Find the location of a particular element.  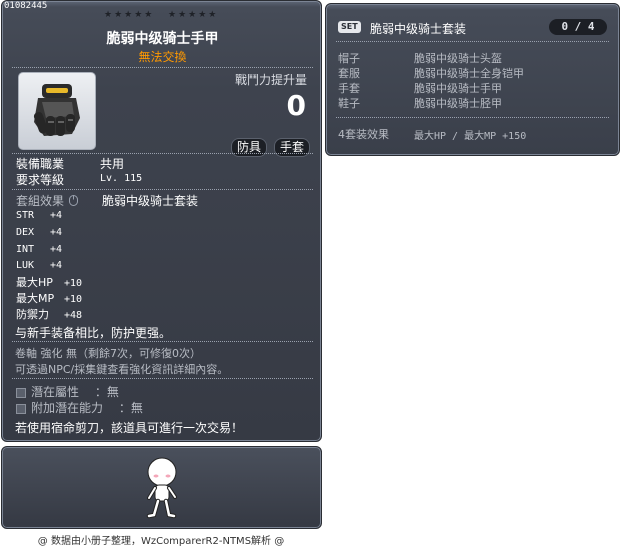

scissors-text: 若使用宿命剪刀，該道具可進行一次交易！ is located at coordinates (129, 428).